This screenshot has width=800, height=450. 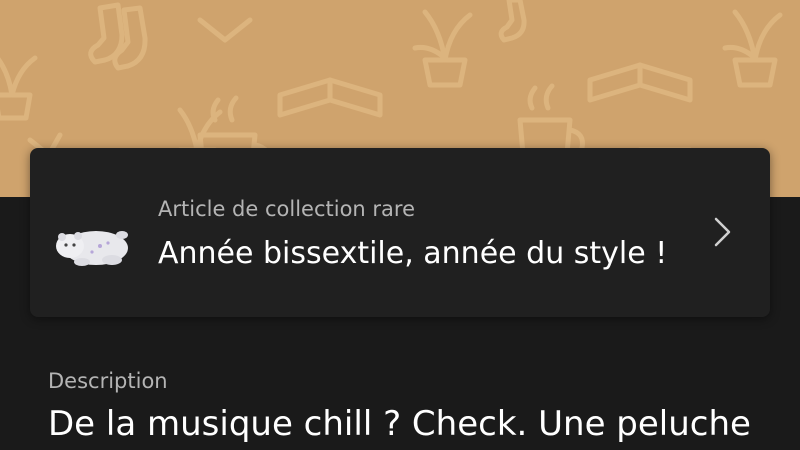 I want to click on description-label: Description, so click(x=108, y=381).